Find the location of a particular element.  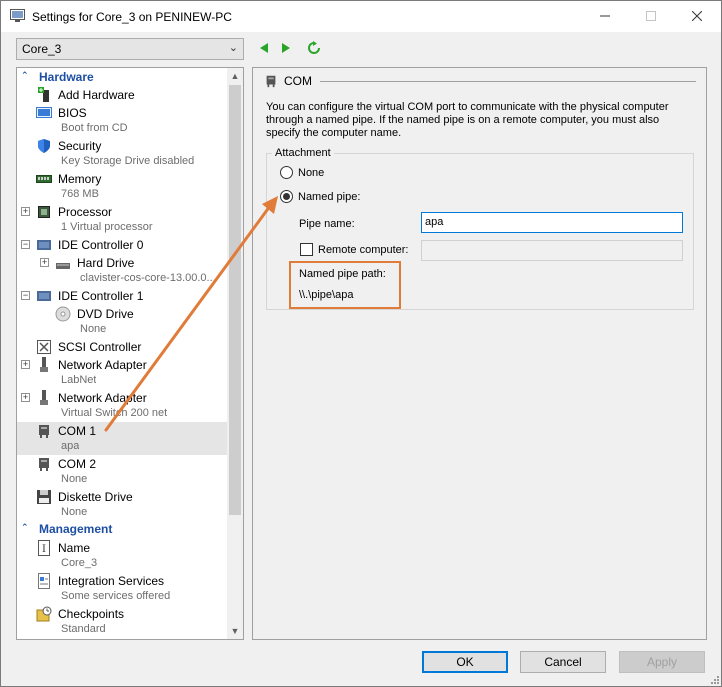

memory-icon is located at coordinates (44, 179).